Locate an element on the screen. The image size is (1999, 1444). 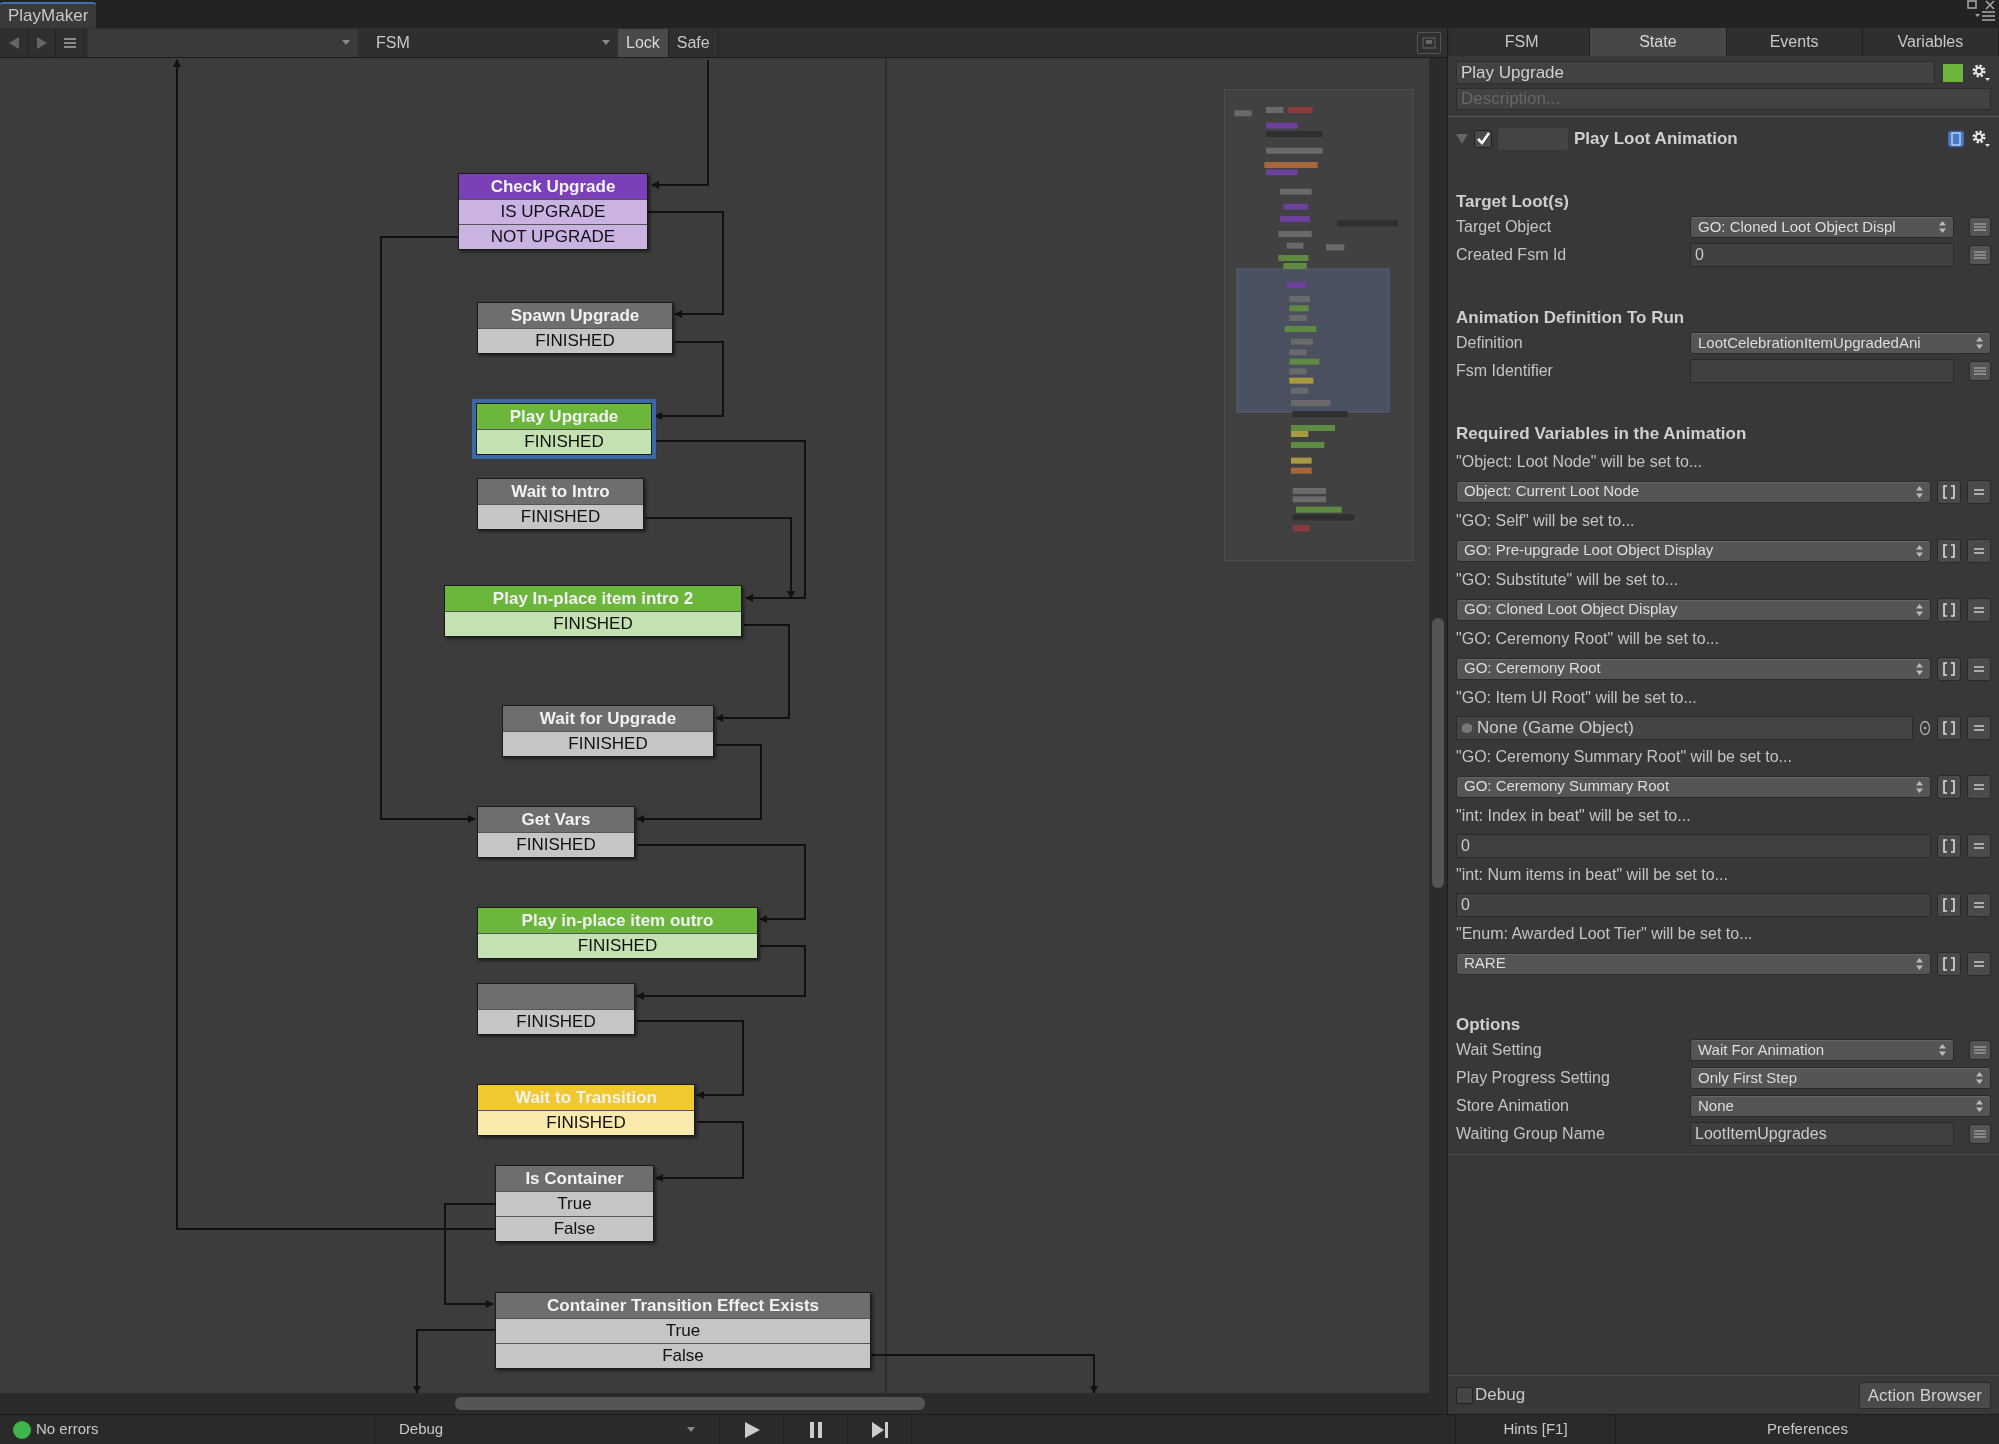
state-name-field: Play Upgrade is located at coordinates (1695, 72).